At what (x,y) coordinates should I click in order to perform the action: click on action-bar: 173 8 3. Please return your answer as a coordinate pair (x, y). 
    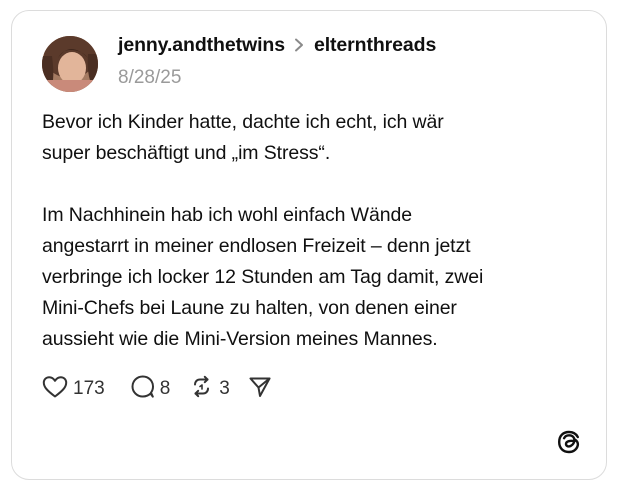
    Looking at the image, I should click on (157, 389).